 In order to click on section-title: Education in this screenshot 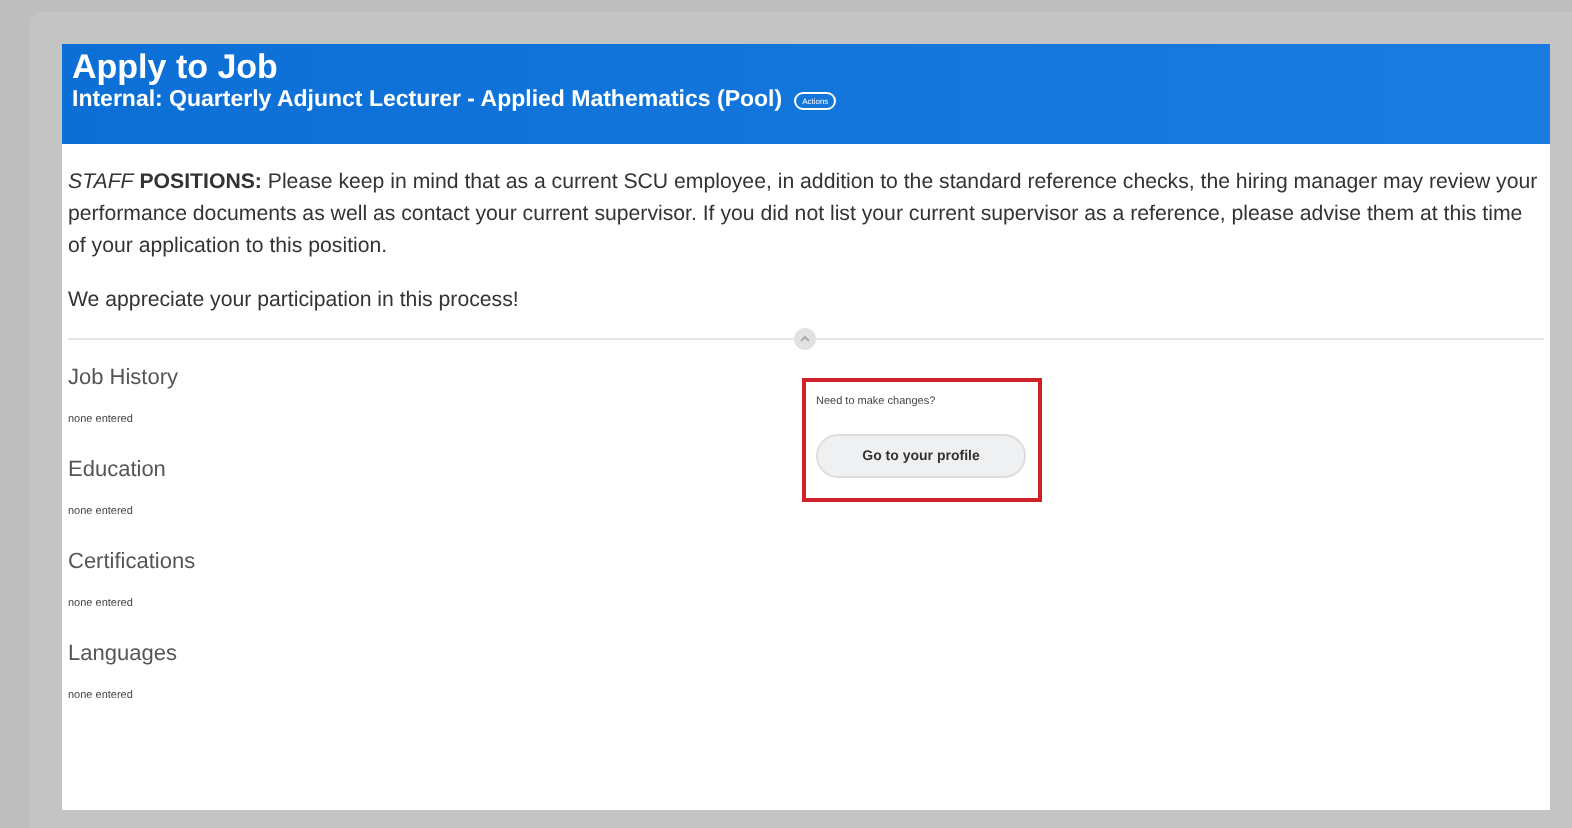, I will do `click(118, 470)`.